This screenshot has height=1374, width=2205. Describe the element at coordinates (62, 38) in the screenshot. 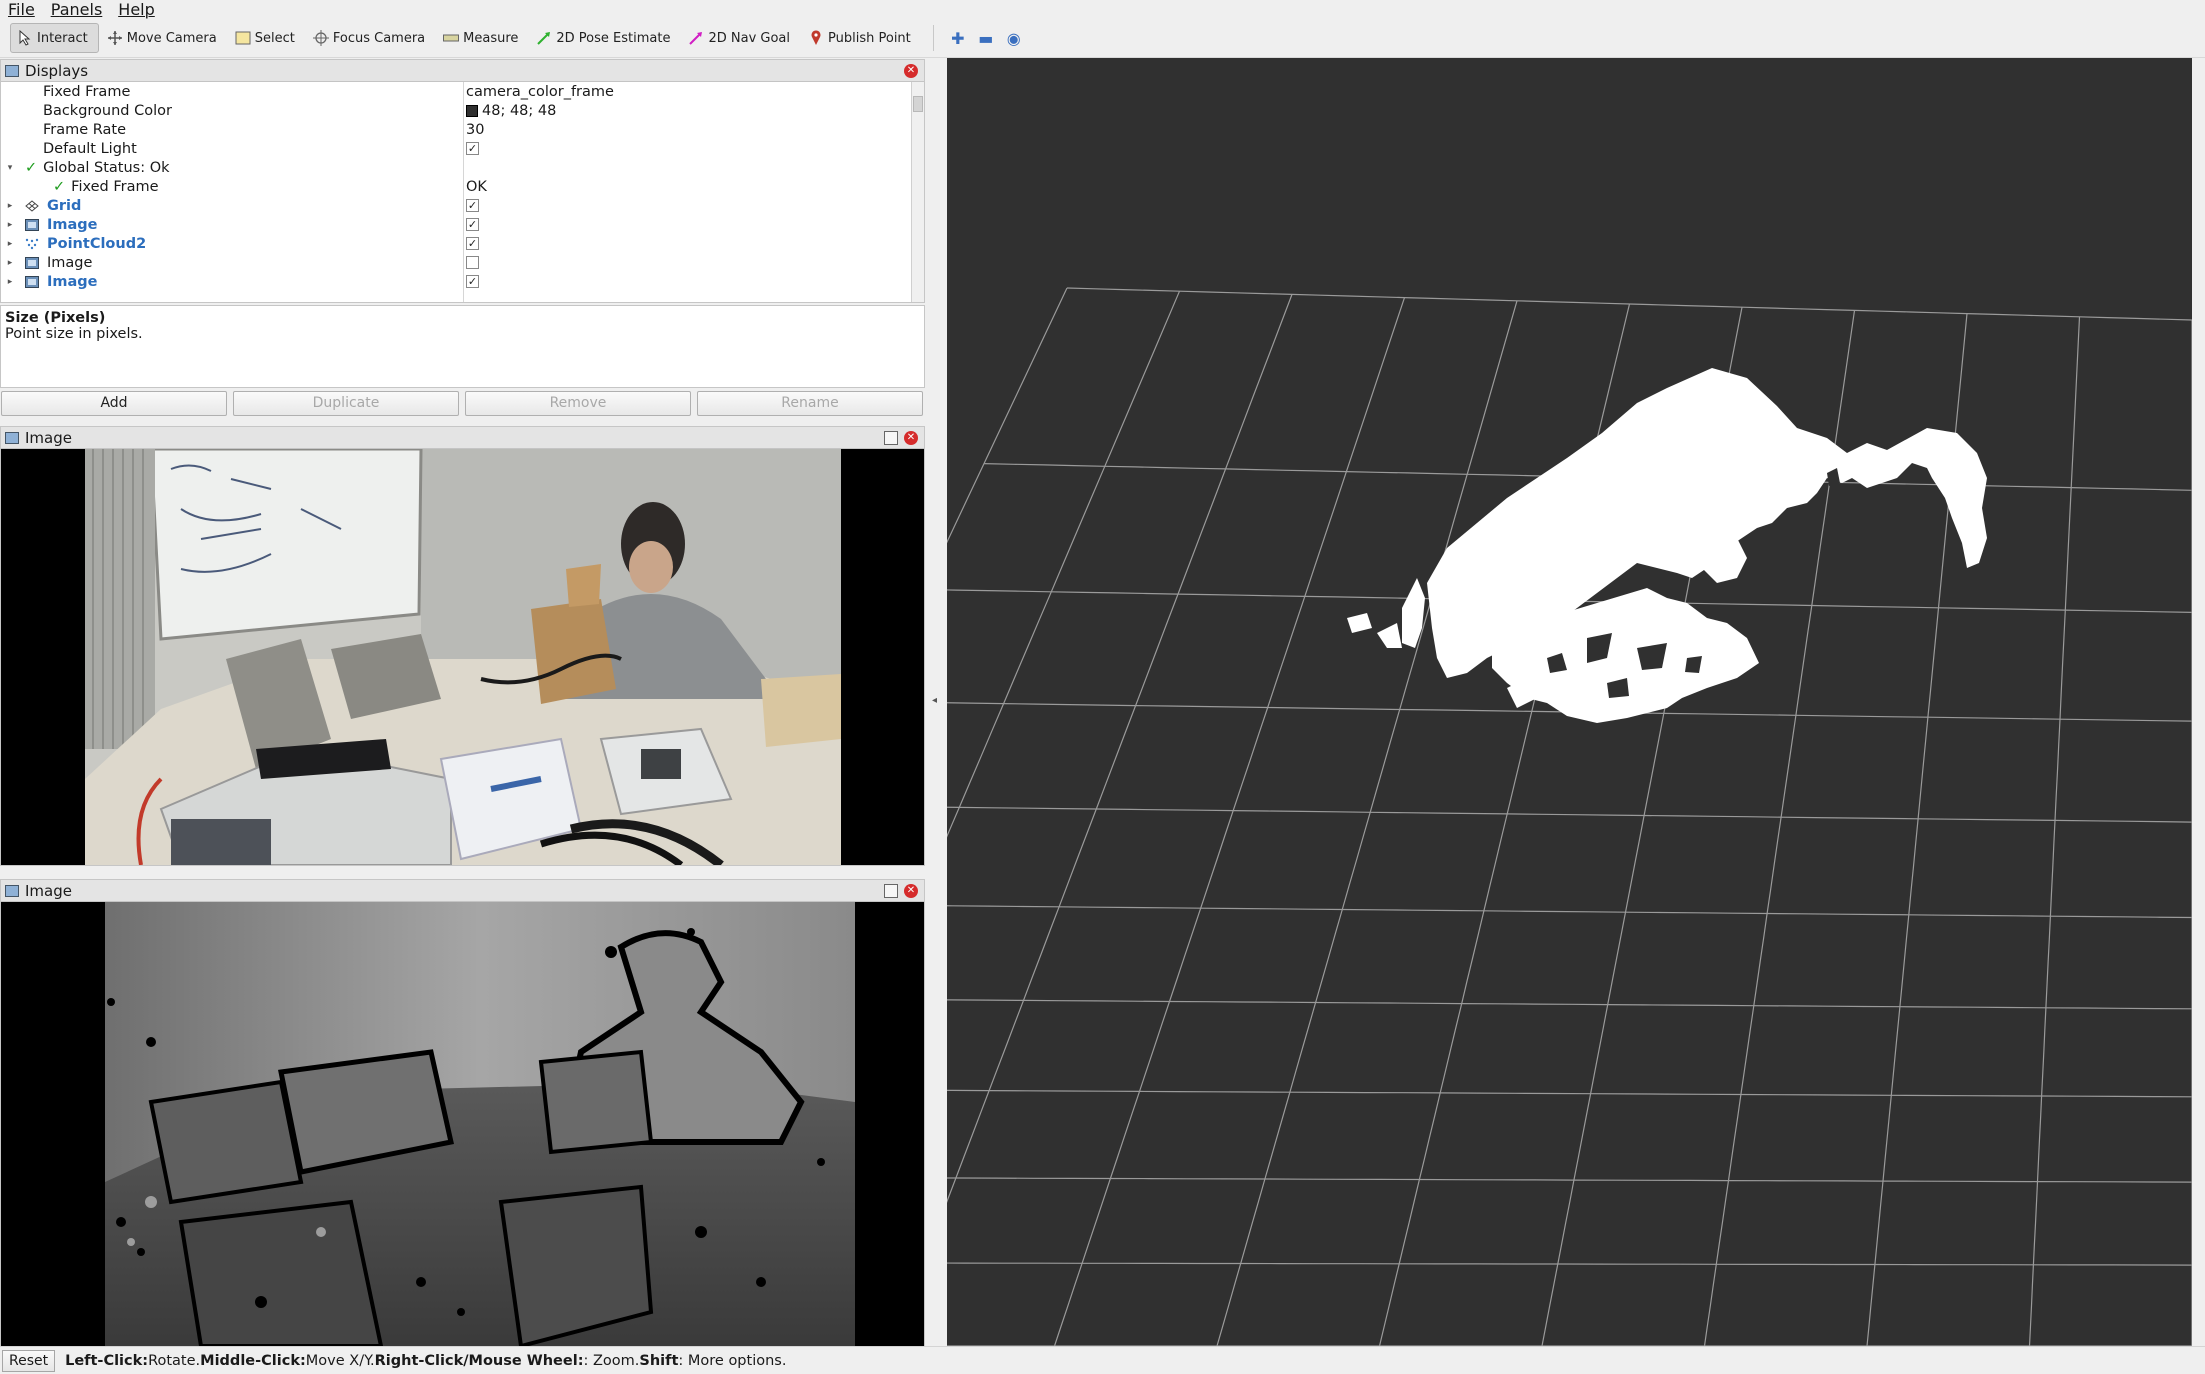

I see `tool-label: Interact` at that location.